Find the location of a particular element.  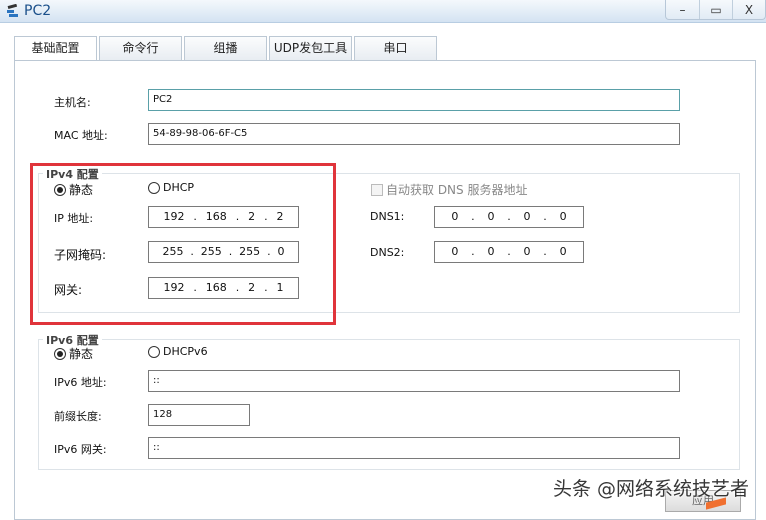

tab-multicast: 组播 is located at coordinates (225, 48).